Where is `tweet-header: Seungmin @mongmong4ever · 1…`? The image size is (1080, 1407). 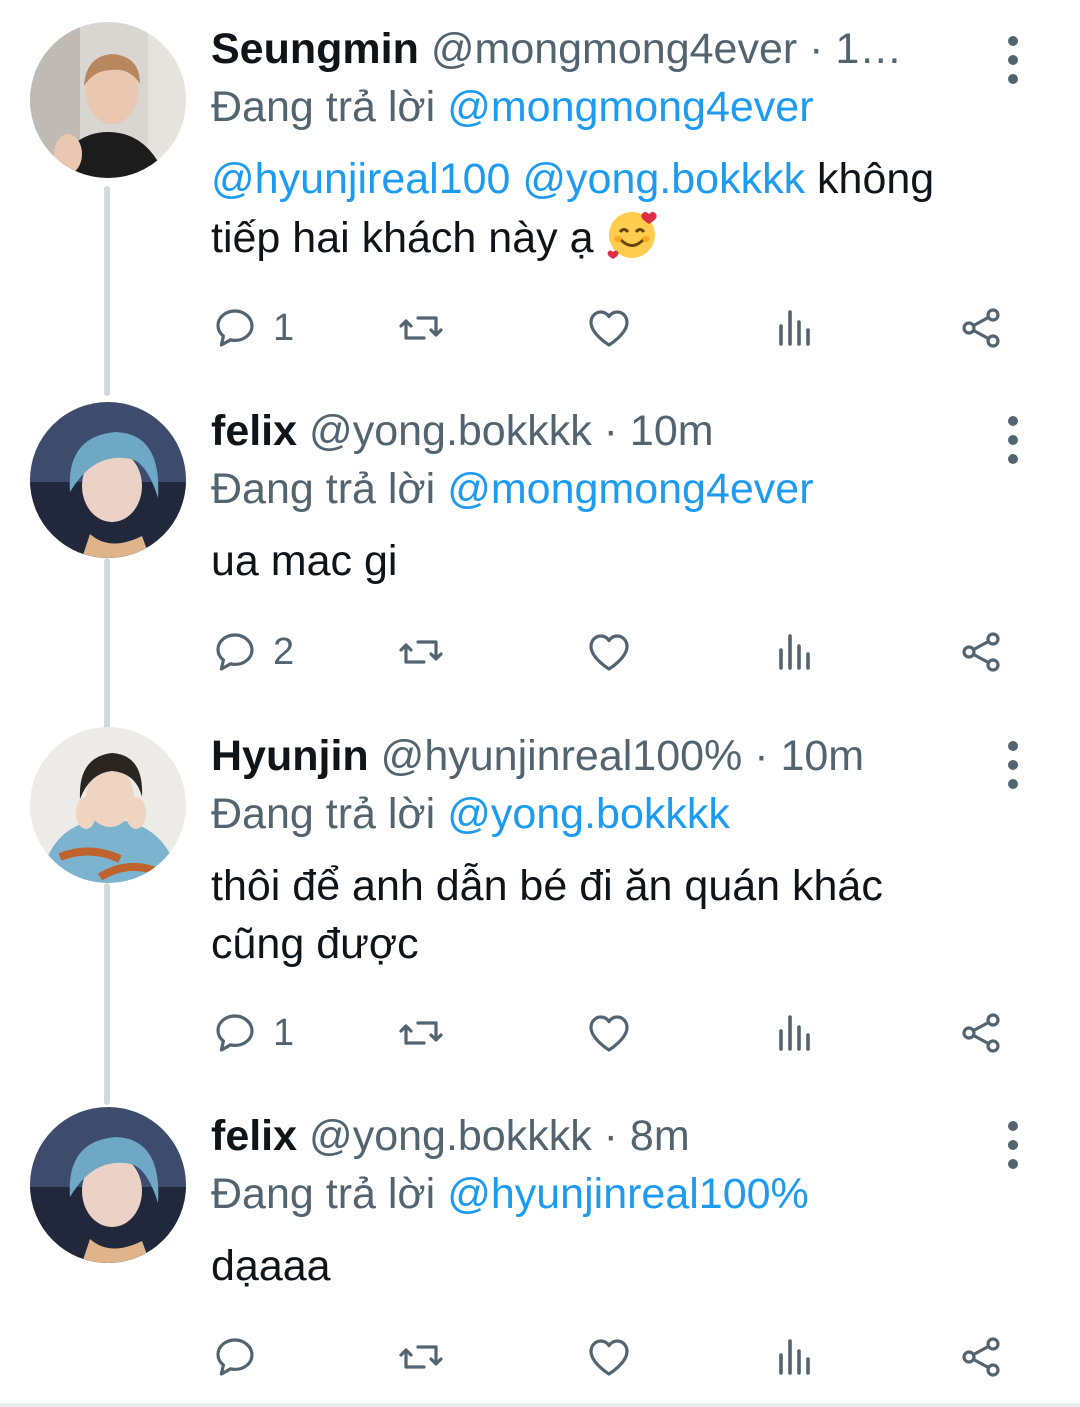
tweet-header: Seungmin @mongmong4ever · 1… is located at coordinates (610, 49).